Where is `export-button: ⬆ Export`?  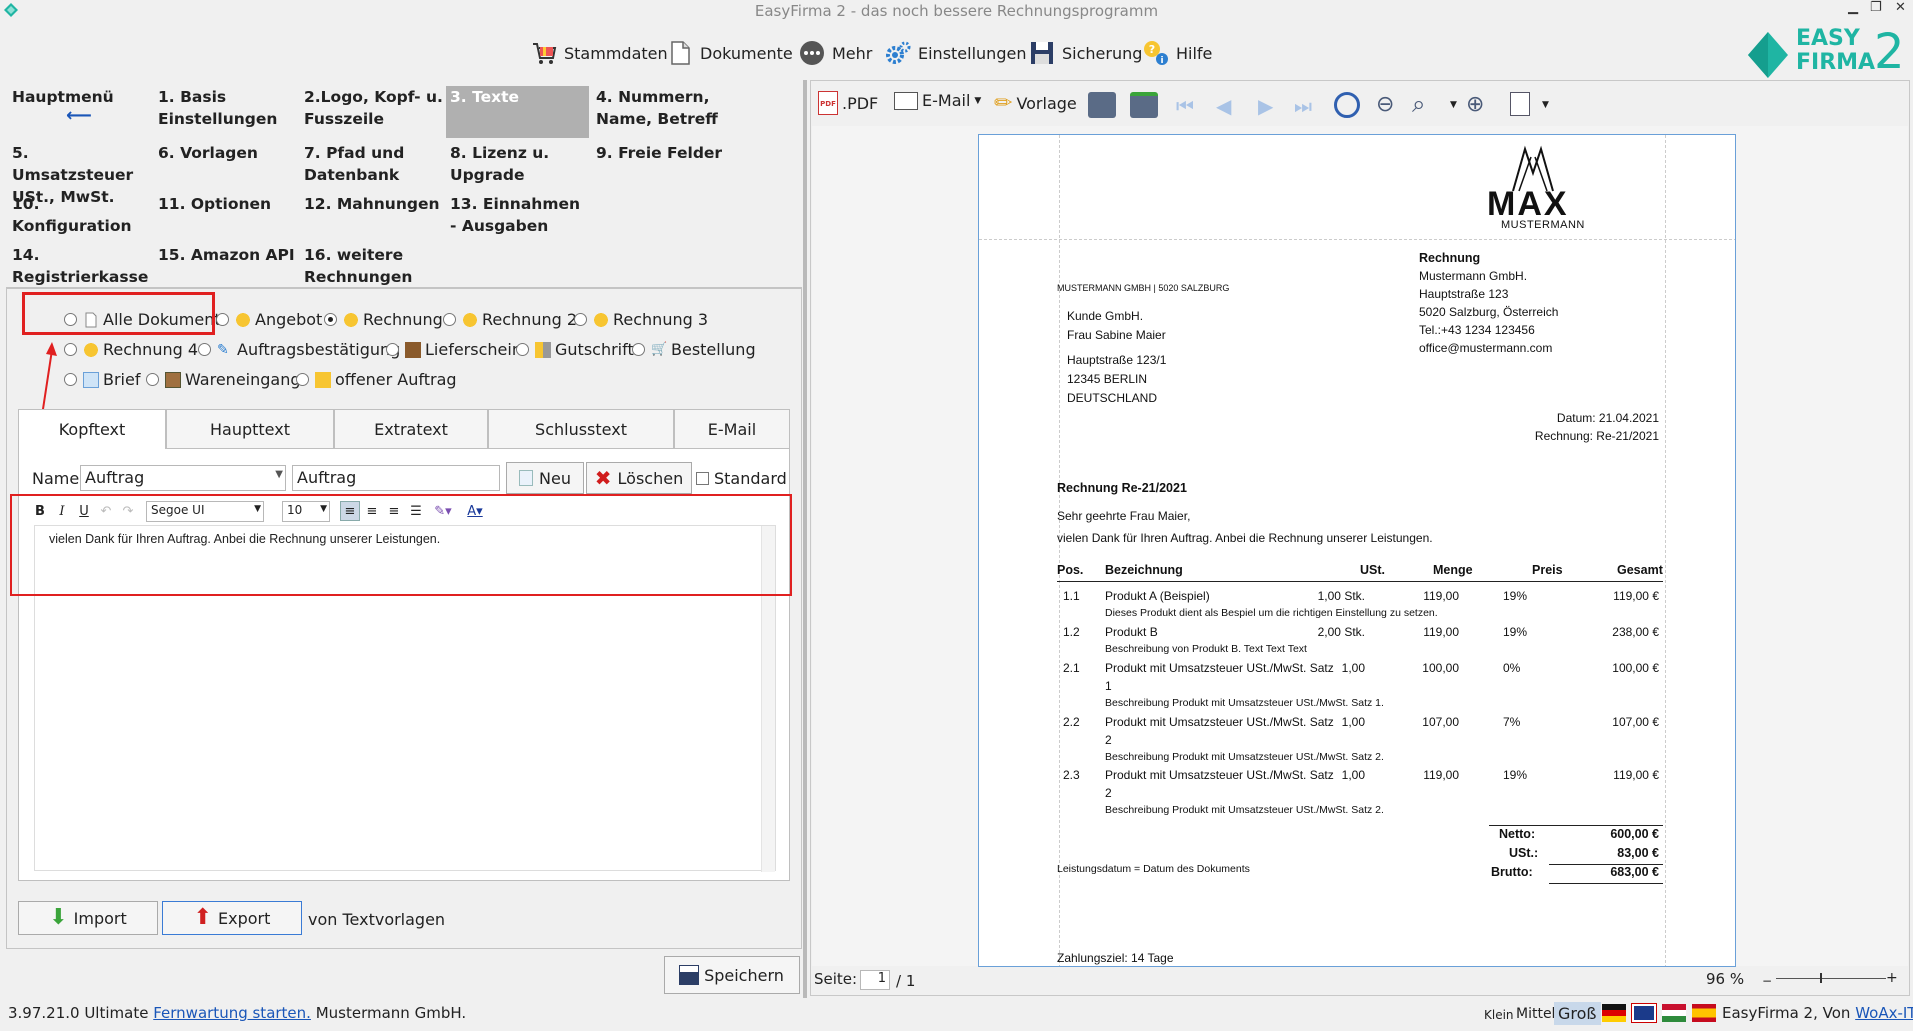
export-button: ⬆ Export is located at coordinates (232, 918).